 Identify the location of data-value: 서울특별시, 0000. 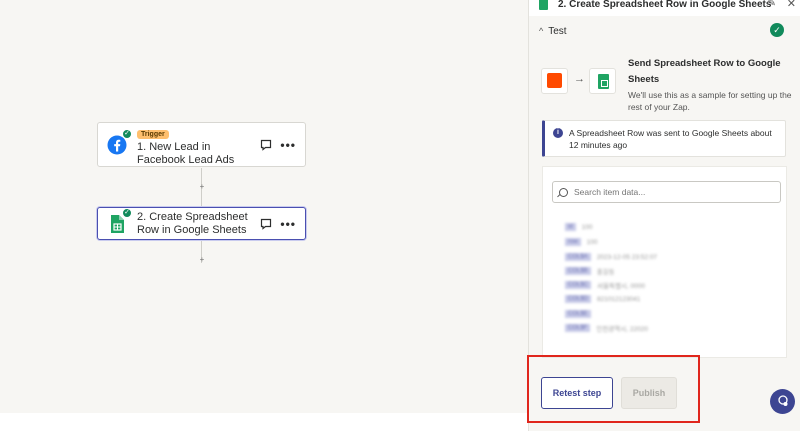
(621, 286).